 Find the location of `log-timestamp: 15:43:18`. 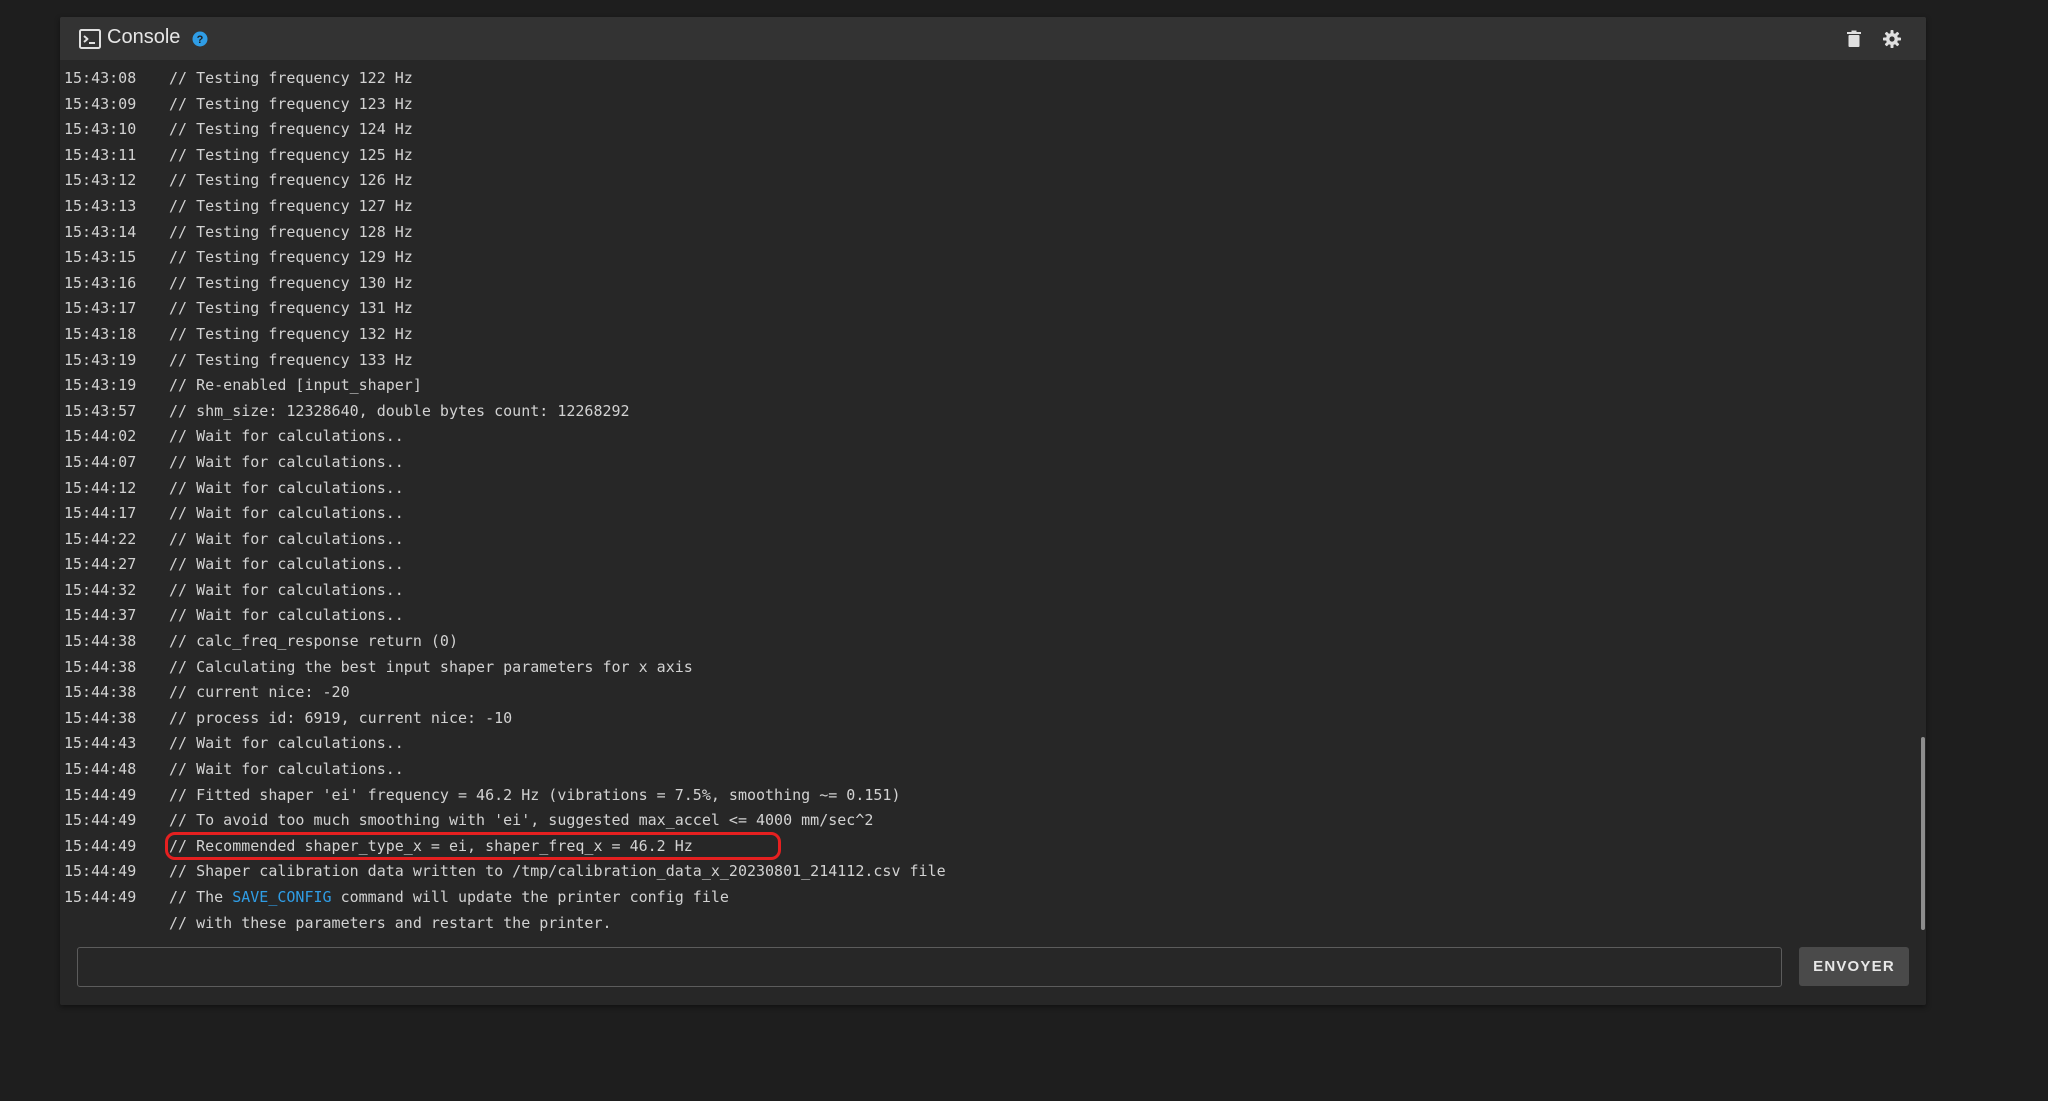

log-timestamp: 15:43:18 is located at coordinates (100, 333).